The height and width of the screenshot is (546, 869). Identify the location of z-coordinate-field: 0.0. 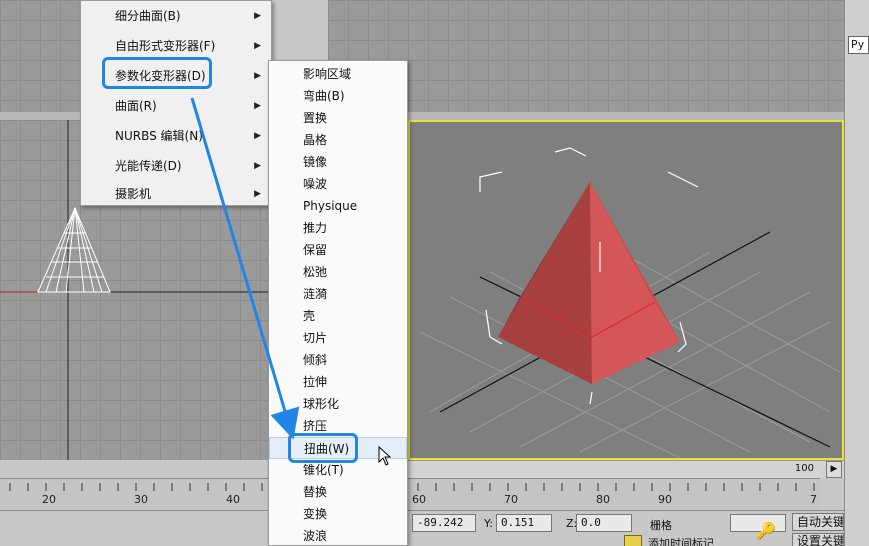
(604, 523).